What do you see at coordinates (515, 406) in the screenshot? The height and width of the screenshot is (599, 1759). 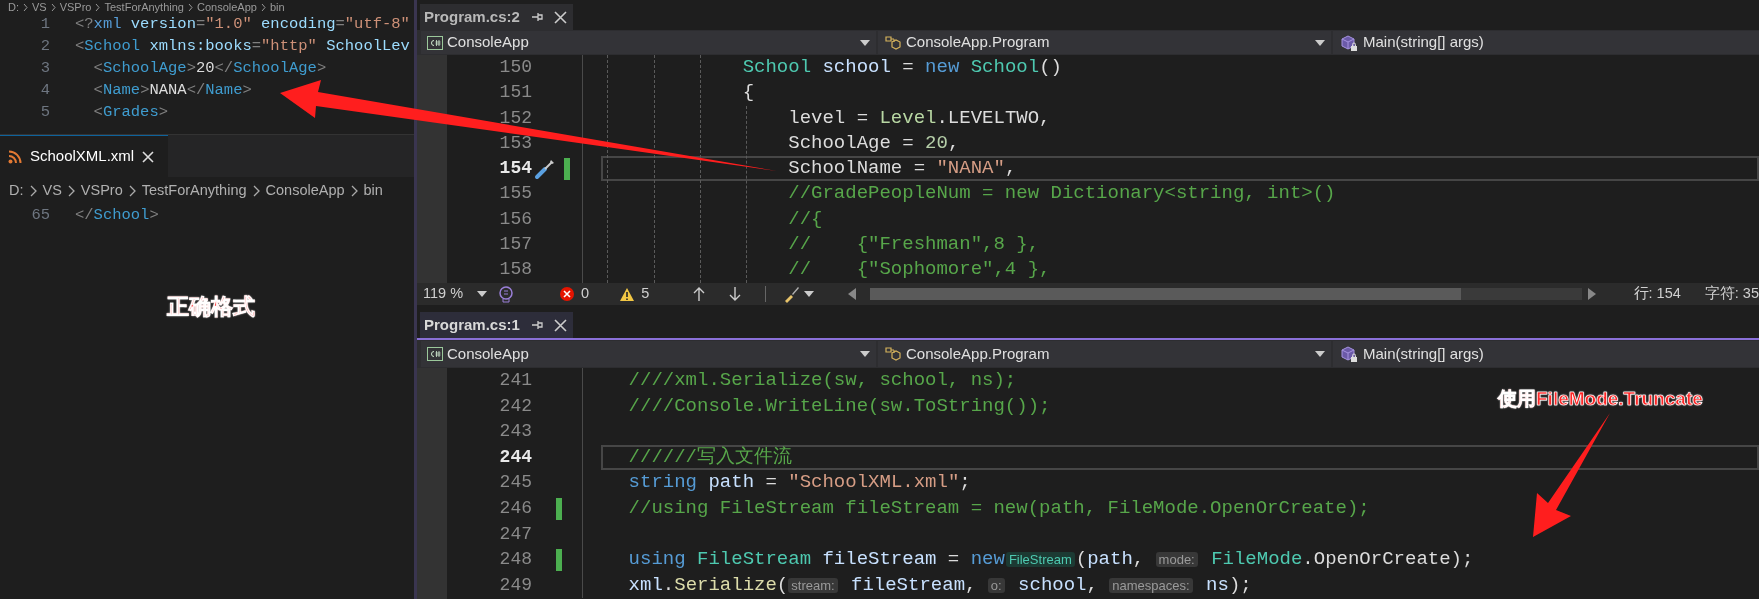 I see `line-number: 242` at bounding box center [515, 406].